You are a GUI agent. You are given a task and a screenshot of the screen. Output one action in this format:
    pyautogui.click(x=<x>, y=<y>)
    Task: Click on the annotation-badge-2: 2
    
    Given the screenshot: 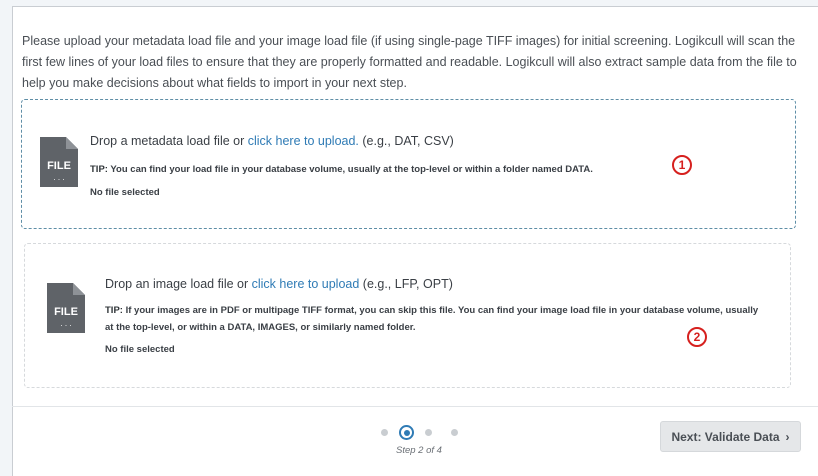 What is the action you would take?
    pyautogui.click(x=697, y=337)
    